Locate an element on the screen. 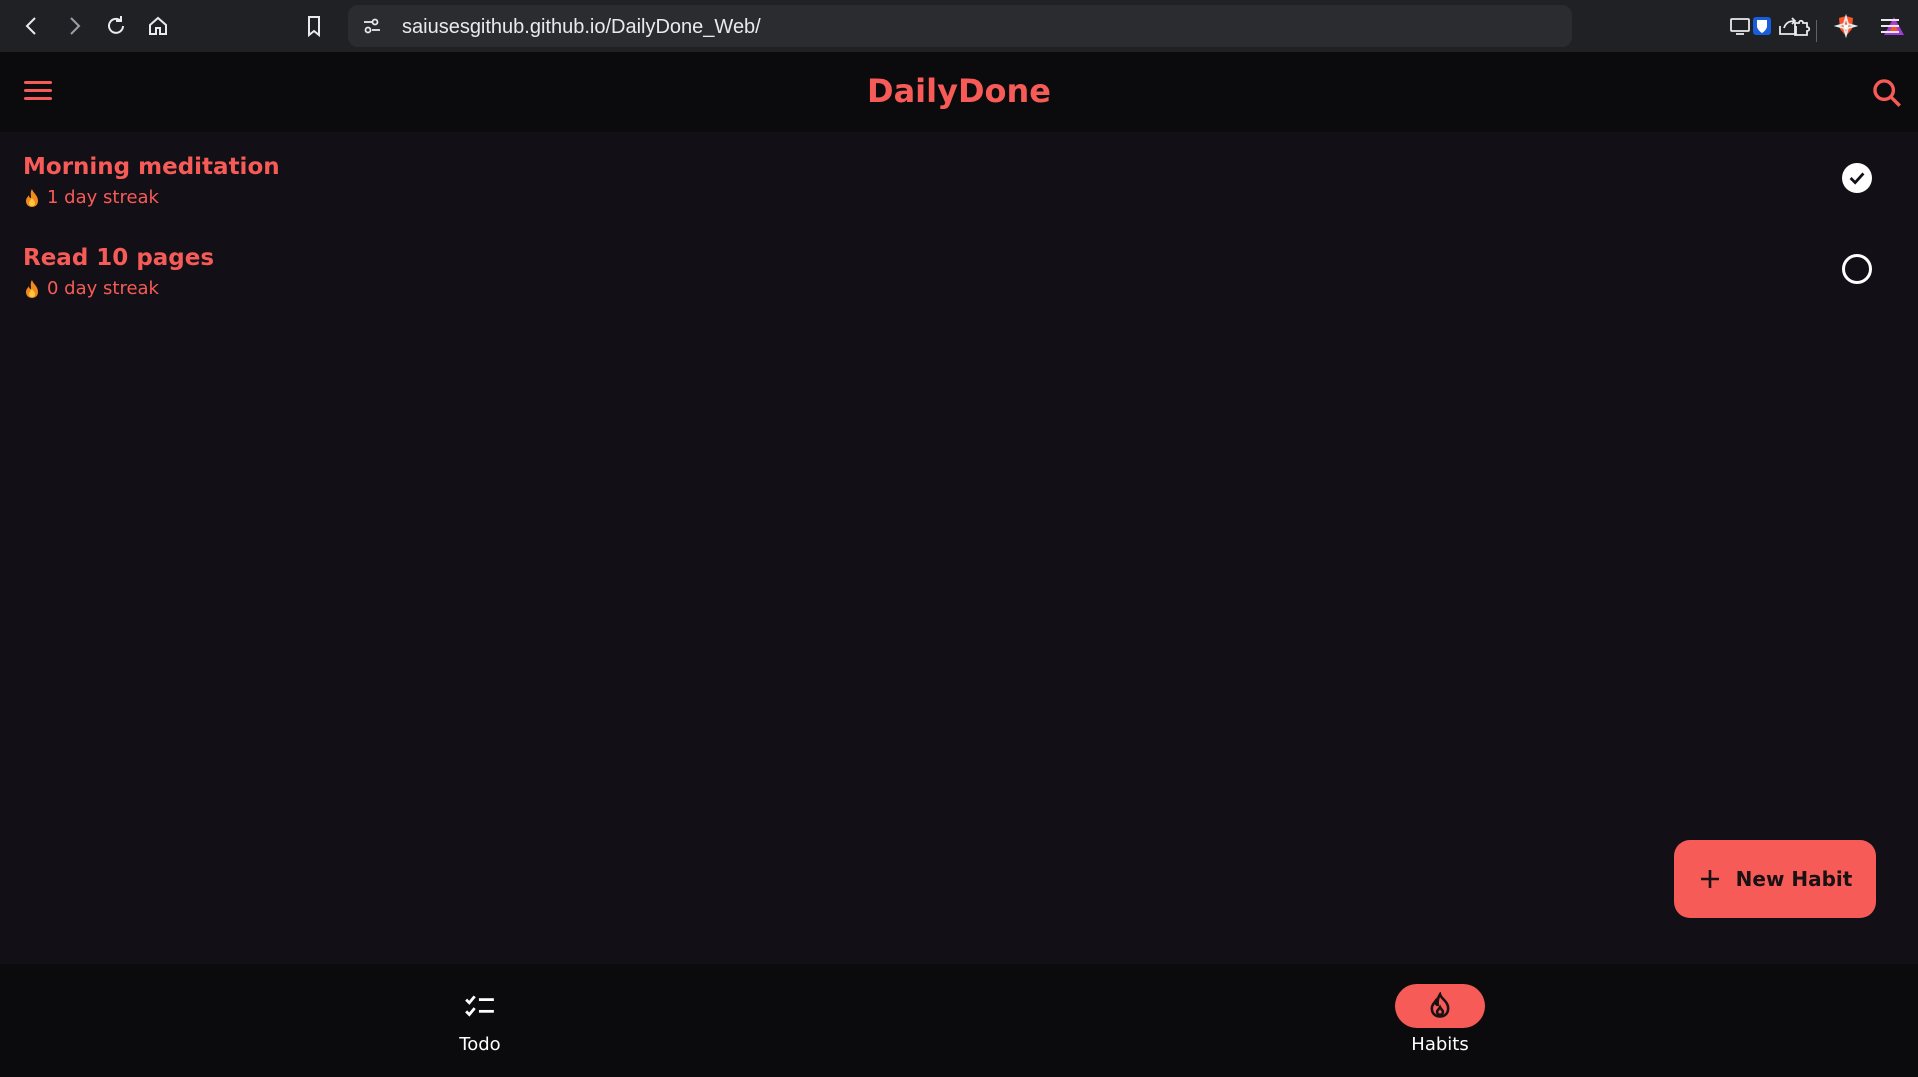 This screenshot has width=1918, height=1077. bottom-nav: Todo Habits is located at coordinates (959, 1020).